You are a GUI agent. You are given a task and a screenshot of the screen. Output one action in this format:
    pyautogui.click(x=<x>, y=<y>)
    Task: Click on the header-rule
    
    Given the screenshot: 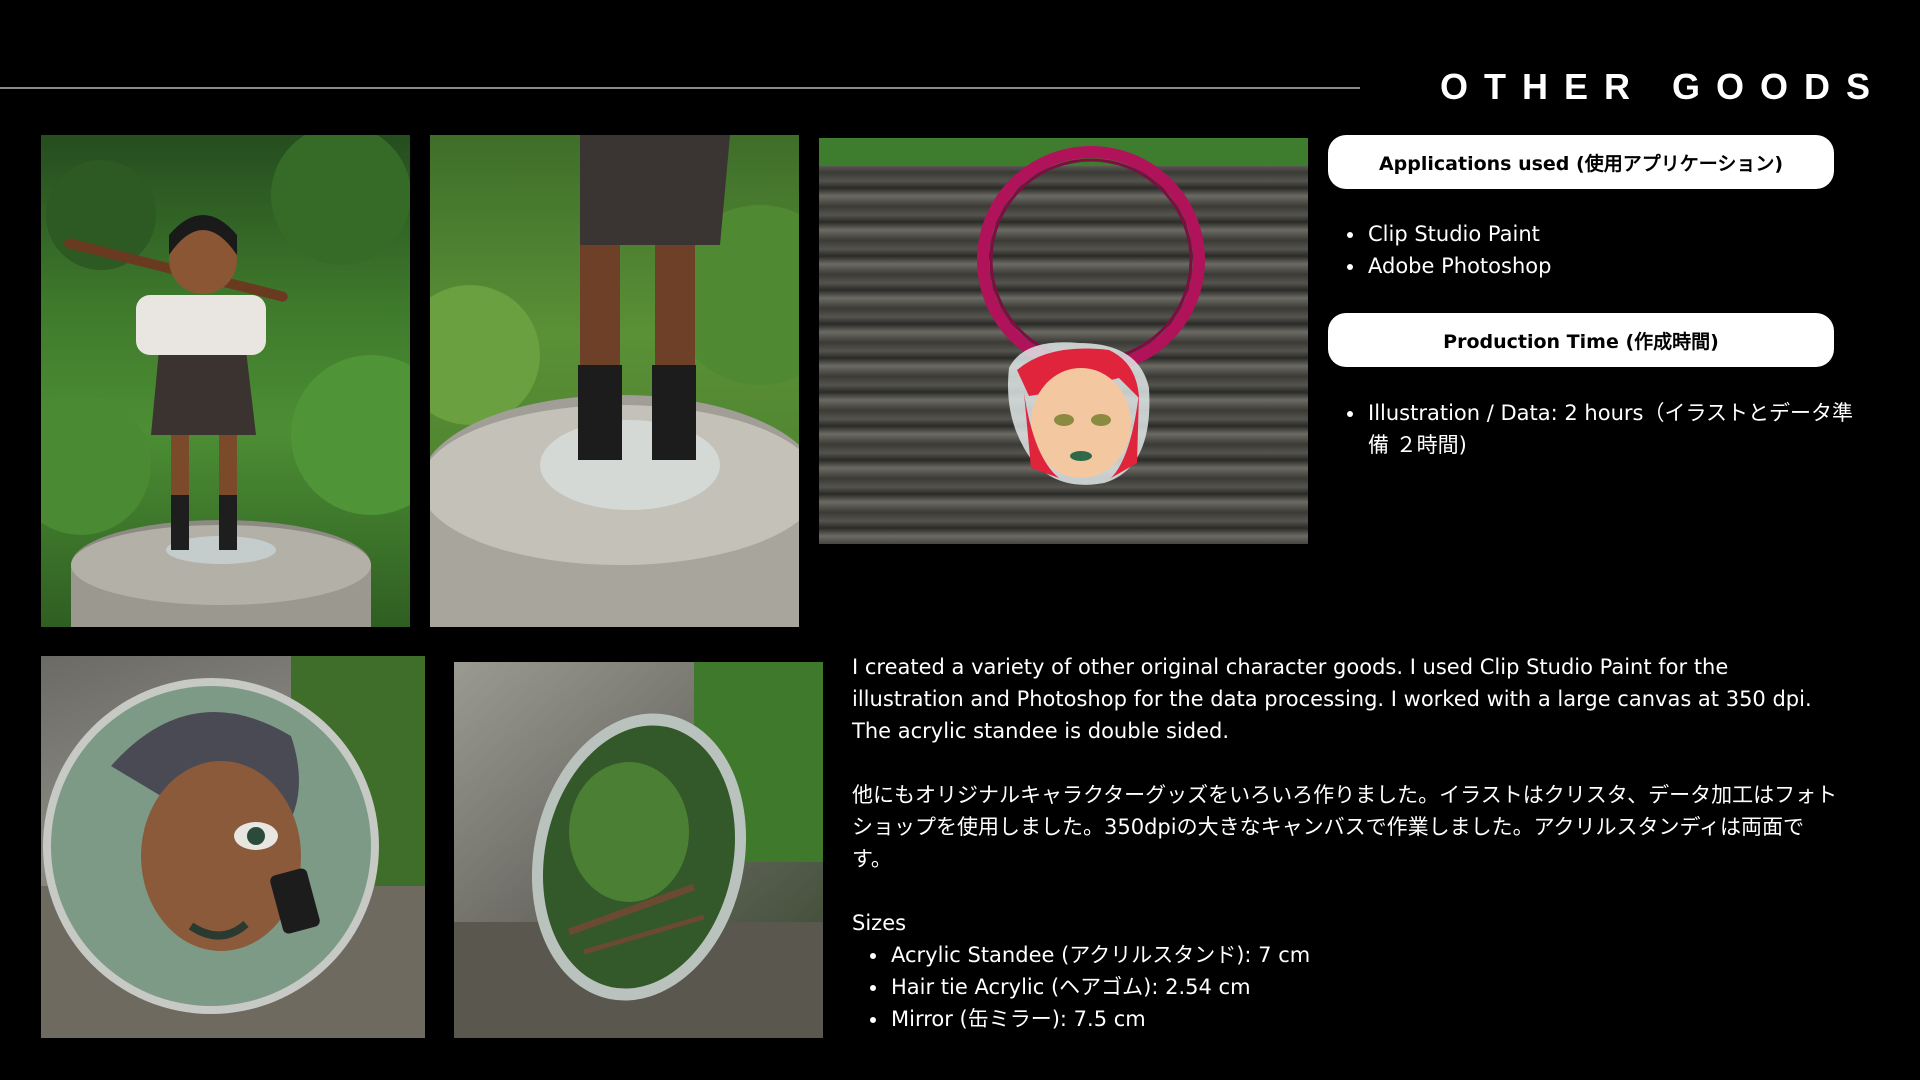 What is the action you would take?
    pyautogui.click(x=680, y=88)
    